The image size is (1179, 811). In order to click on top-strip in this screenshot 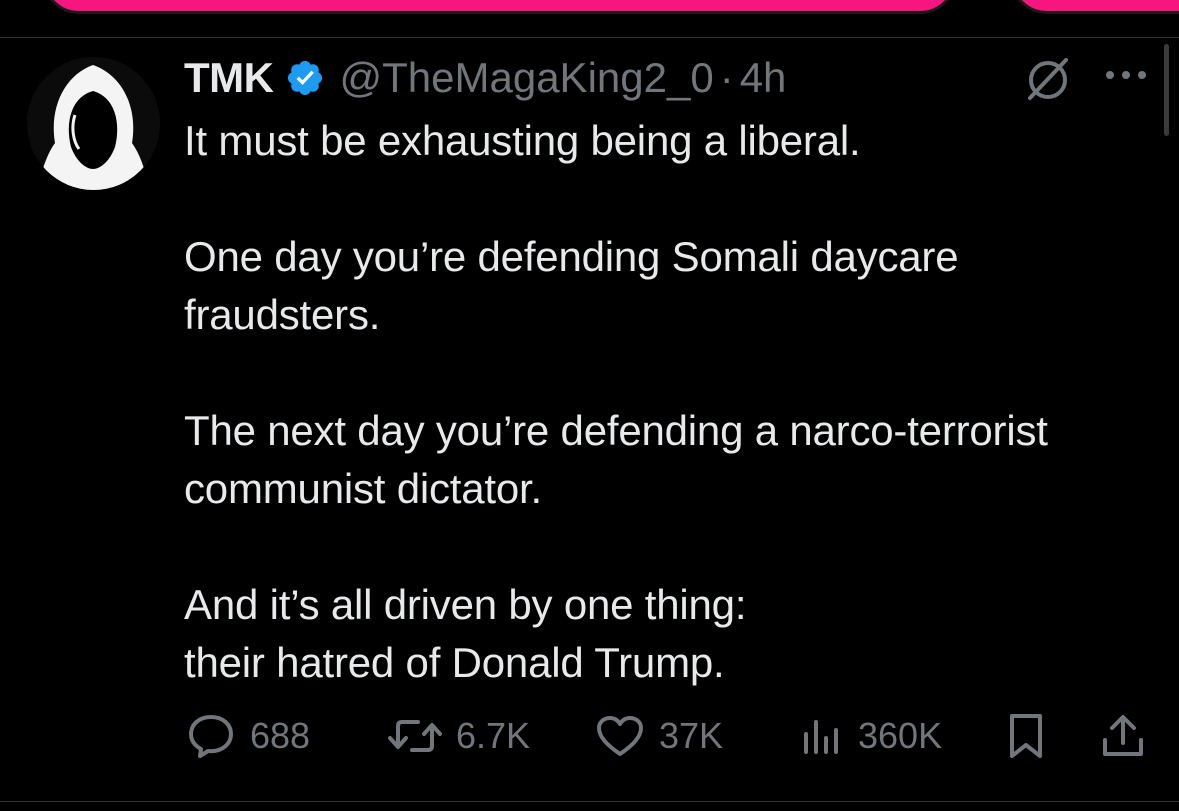, I will do `click(589, 19)`.